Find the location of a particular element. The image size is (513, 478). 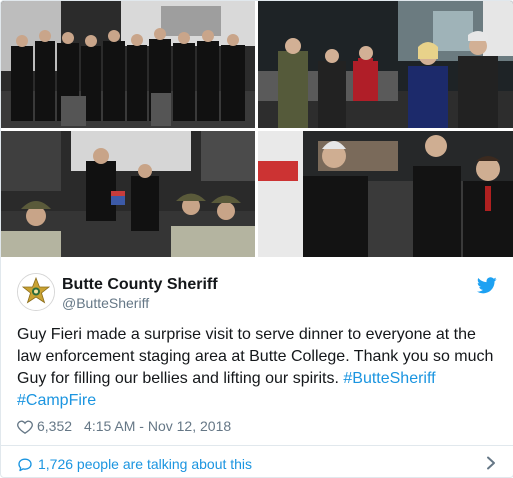

photo-officers-eating-image is located at coordinates (128, 194).